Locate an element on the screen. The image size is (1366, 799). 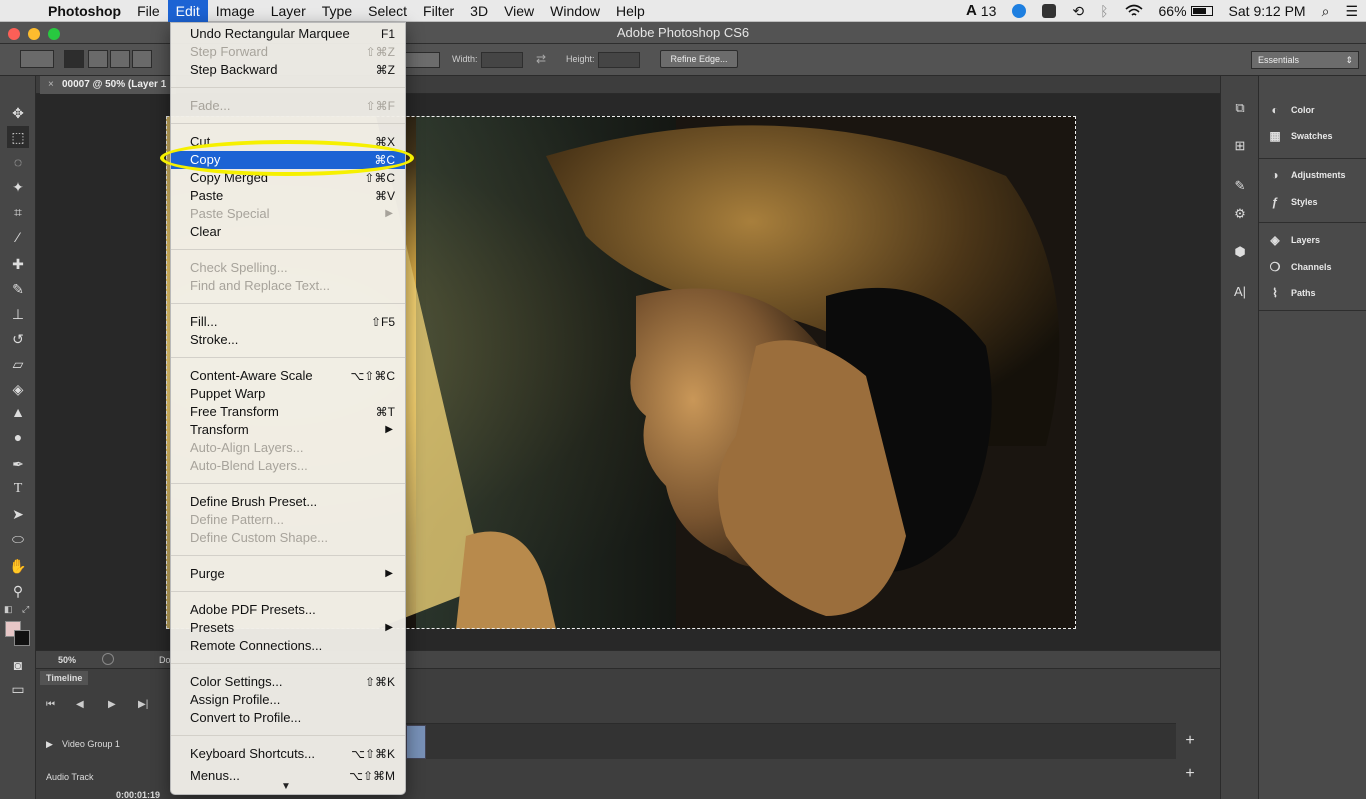
character-panel-icon: A| is located at coordinates (1240, 292).